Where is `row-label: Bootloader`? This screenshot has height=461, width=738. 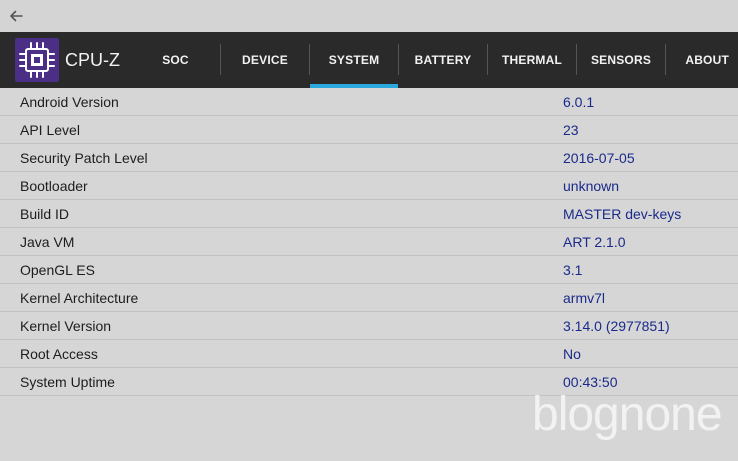 row-label: Bootloader is located at coordinates (54, 186).